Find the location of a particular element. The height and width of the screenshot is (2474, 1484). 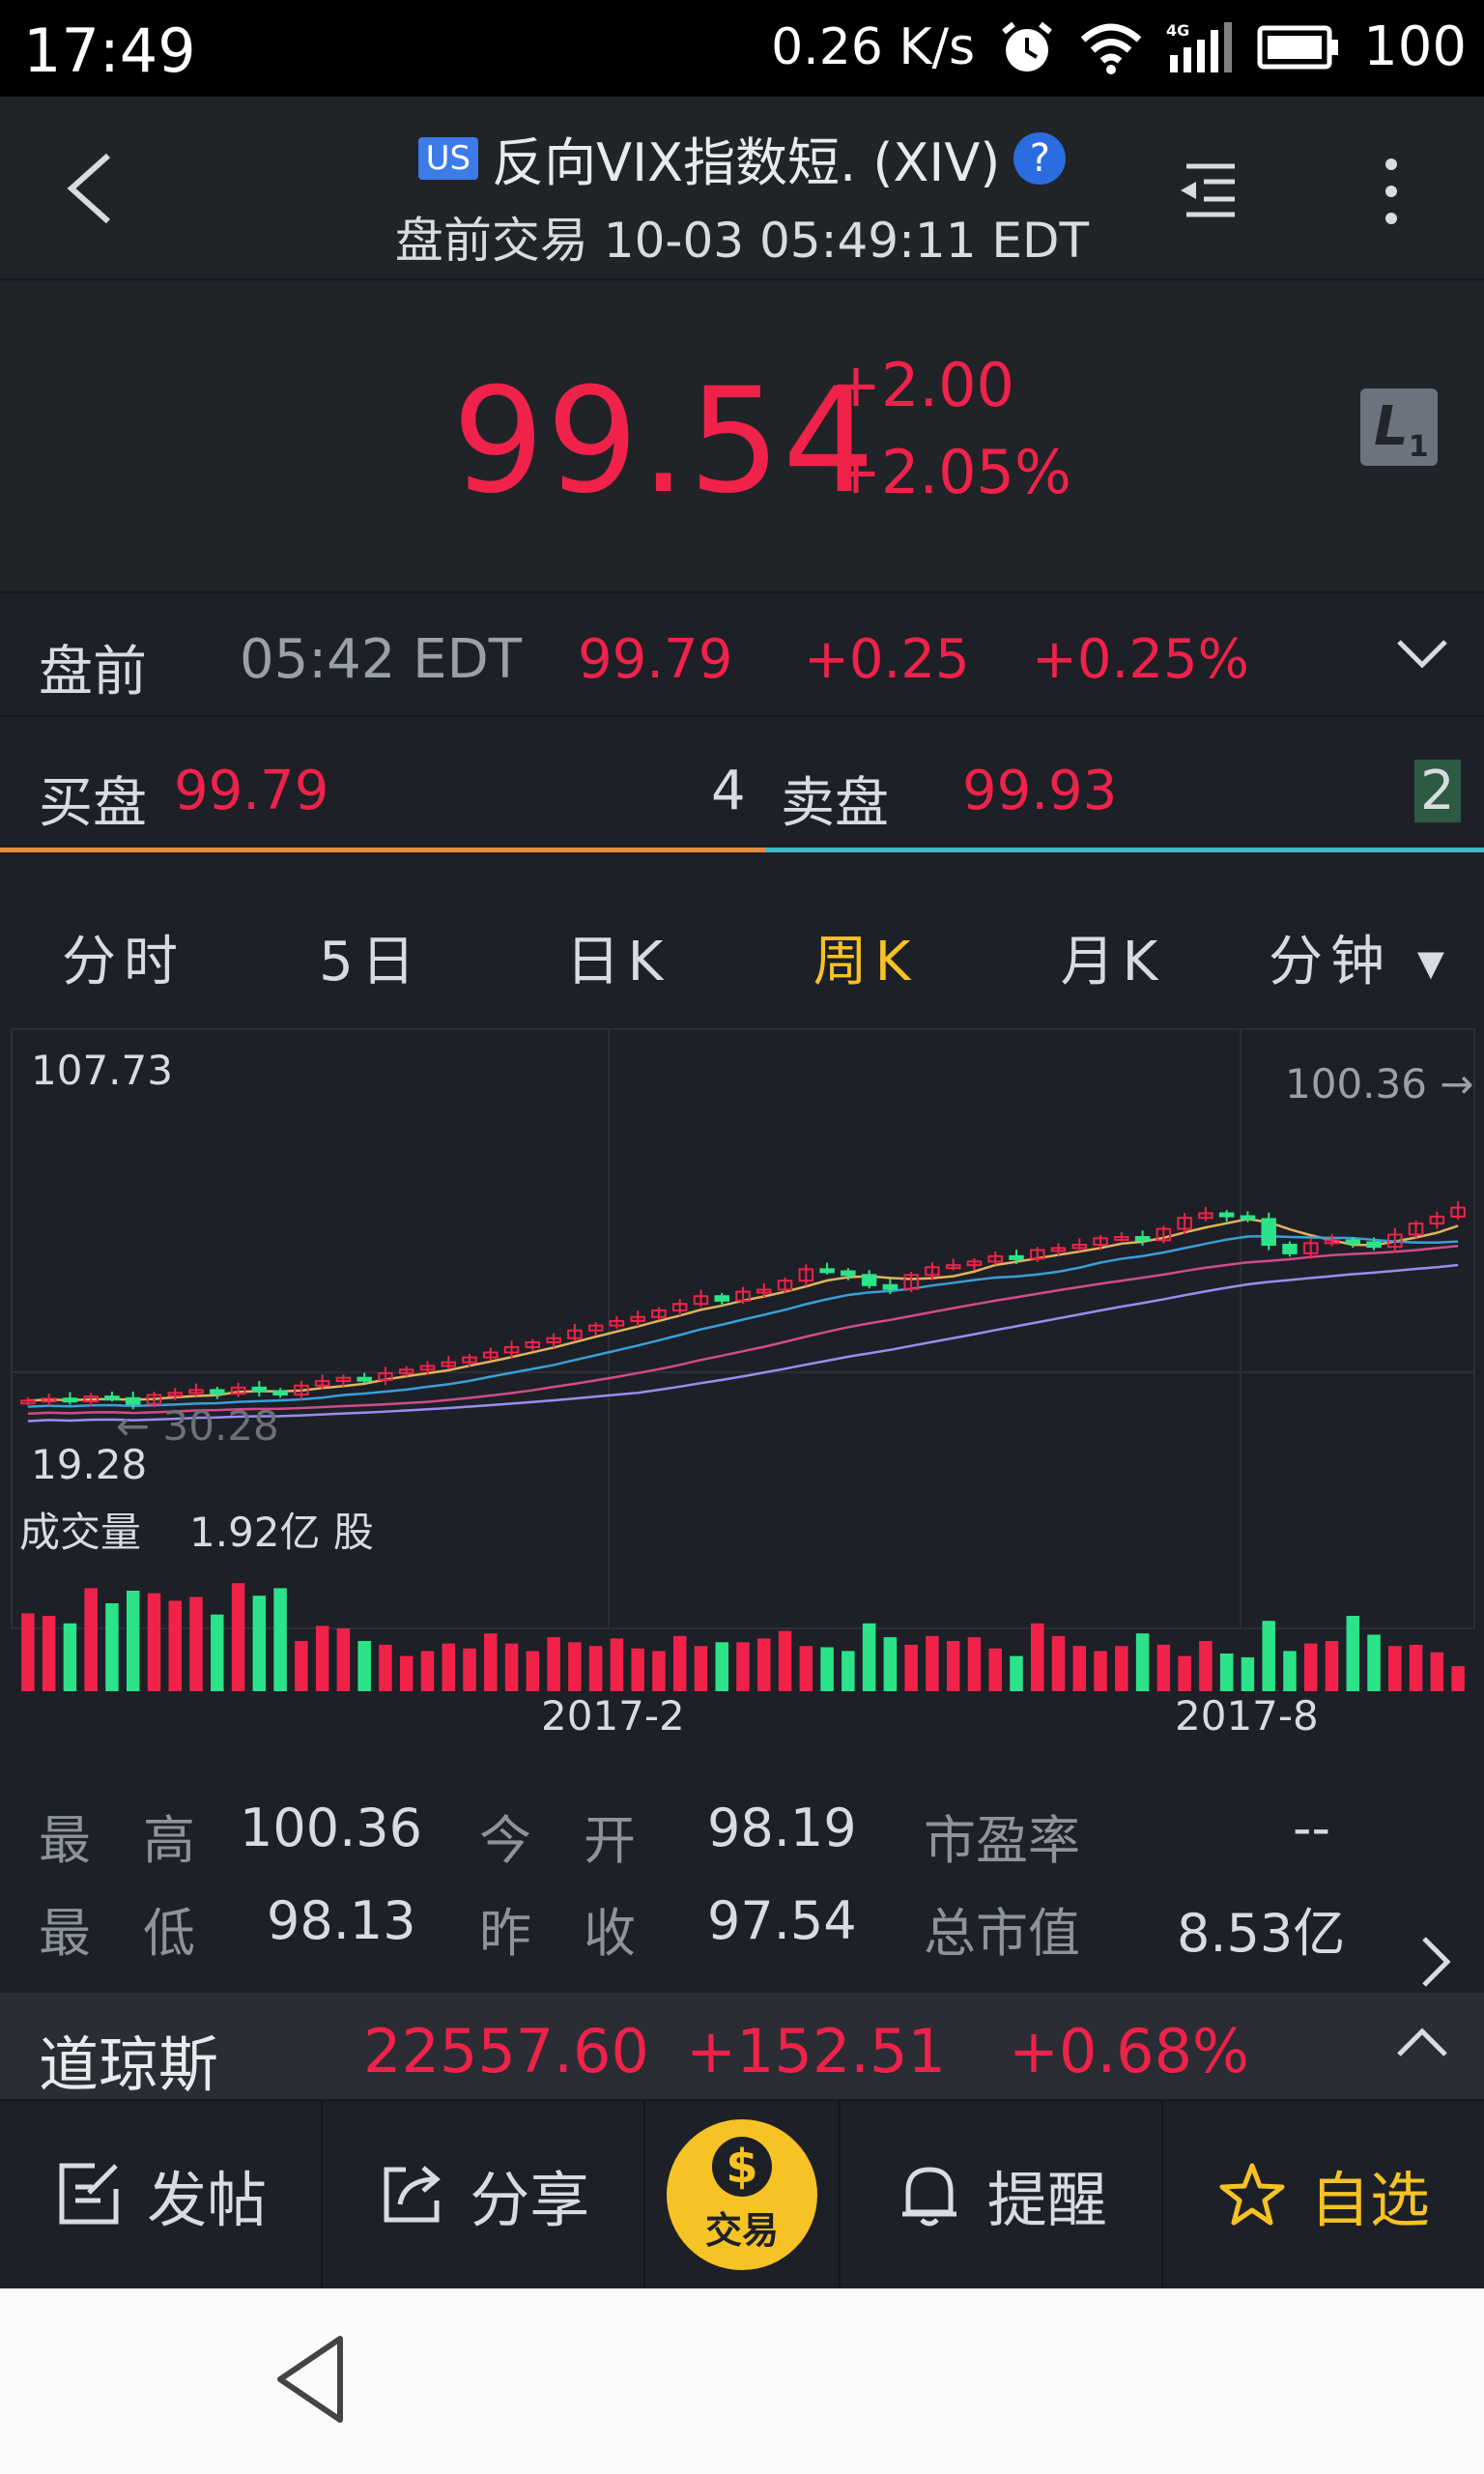

stat-pe-label: 市盈率 is located at coordinates (1002, 1841).